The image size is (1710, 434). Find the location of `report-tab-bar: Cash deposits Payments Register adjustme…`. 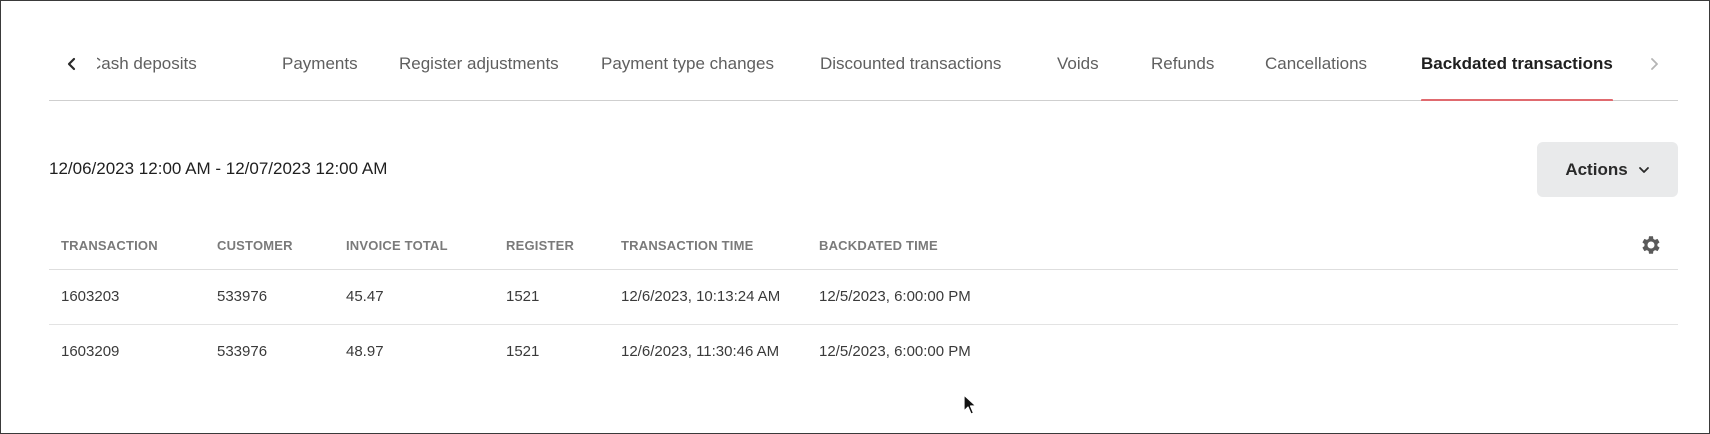

report-tab-bar: Cash deposits Payments Register adjustme… is located at coordinates (863, 70).